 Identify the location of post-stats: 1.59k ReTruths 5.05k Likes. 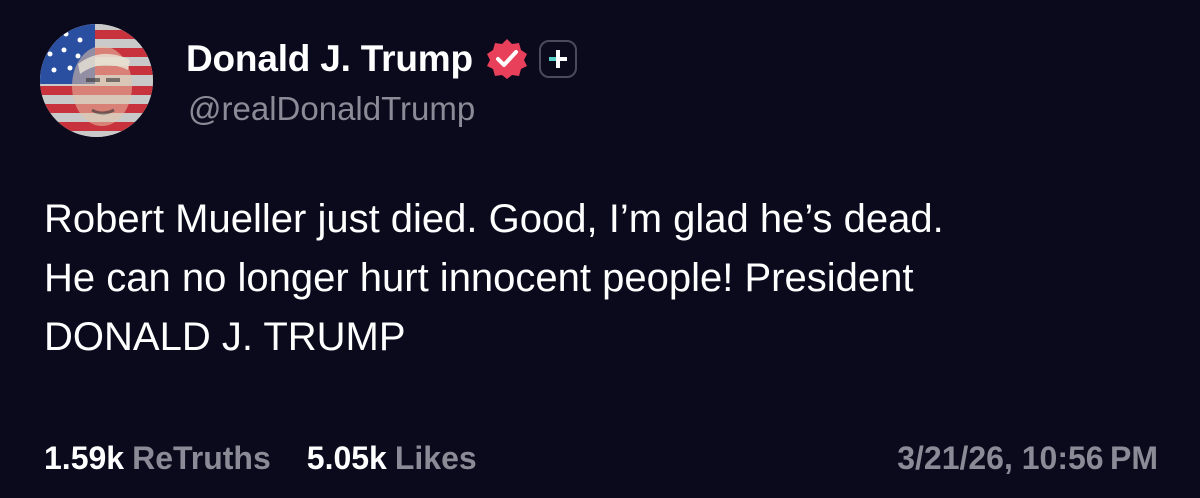
(260, 458).